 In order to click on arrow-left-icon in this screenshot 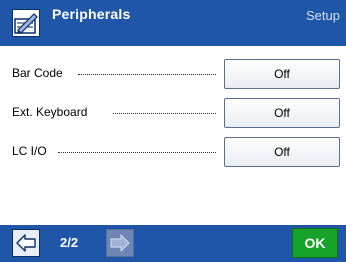, I will do `click(26, 243)`.